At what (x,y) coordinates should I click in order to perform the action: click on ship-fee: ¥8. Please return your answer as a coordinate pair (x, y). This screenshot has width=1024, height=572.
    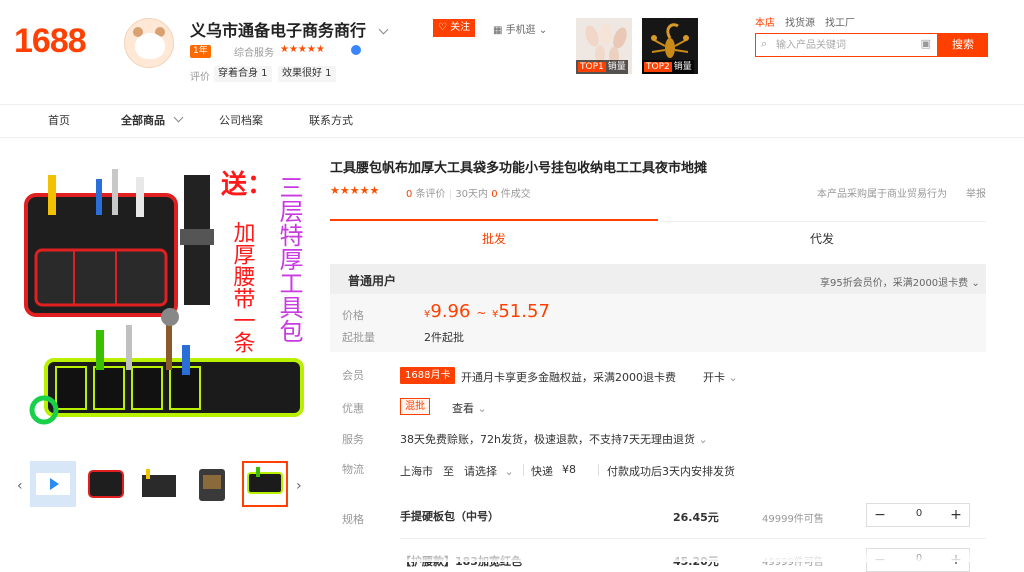
    Looking at the image, I should click on (569, 469).